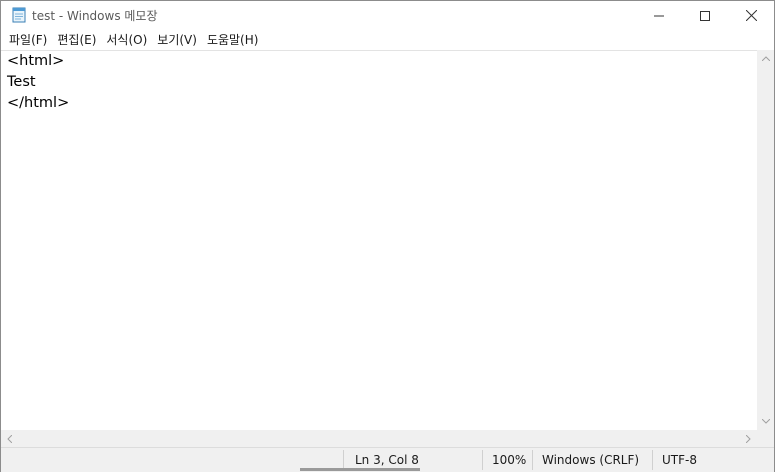  What do you see at coordinates (509, 460) in the screenshot?
I see `zoom-level: 100%` at bounding box center [509, 460].